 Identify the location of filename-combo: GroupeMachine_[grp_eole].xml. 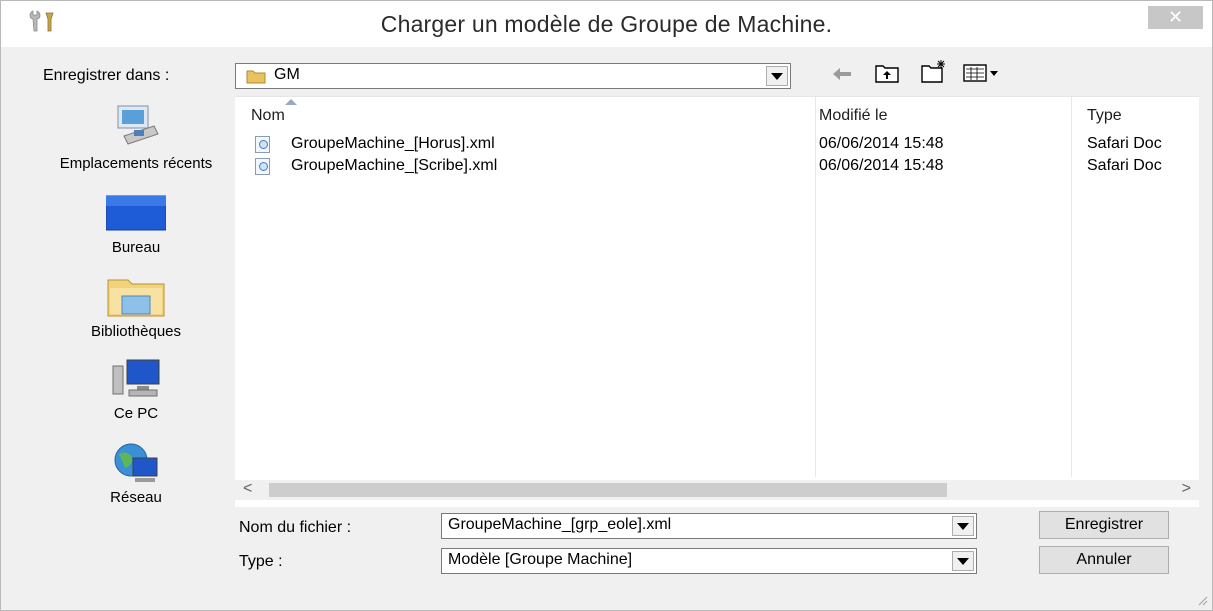
(709, 526).